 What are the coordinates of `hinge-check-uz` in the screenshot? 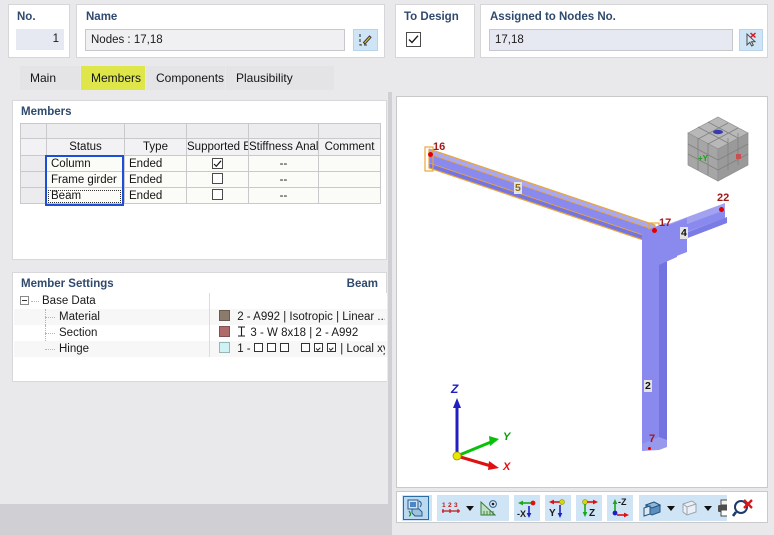 It's located at (285, 347).